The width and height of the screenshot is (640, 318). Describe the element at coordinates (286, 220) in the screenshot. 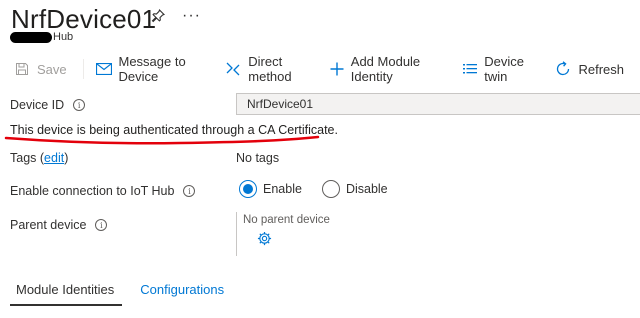

I see `parent-device-value: No parent device` at that location.